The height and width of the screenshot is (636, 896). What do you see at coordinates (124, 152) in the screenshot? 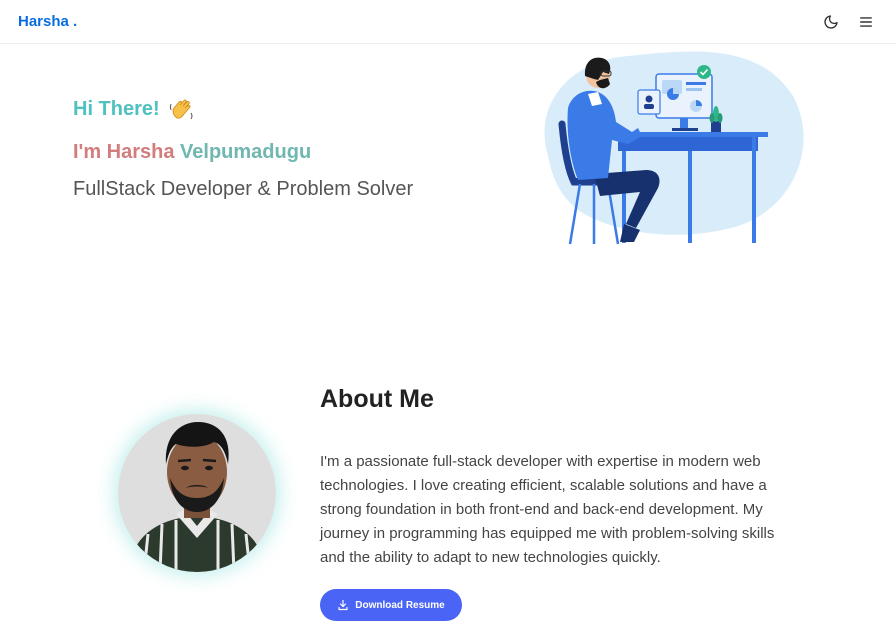
I see `name-first: I'm Harsha` at bounding box center [124, 152].